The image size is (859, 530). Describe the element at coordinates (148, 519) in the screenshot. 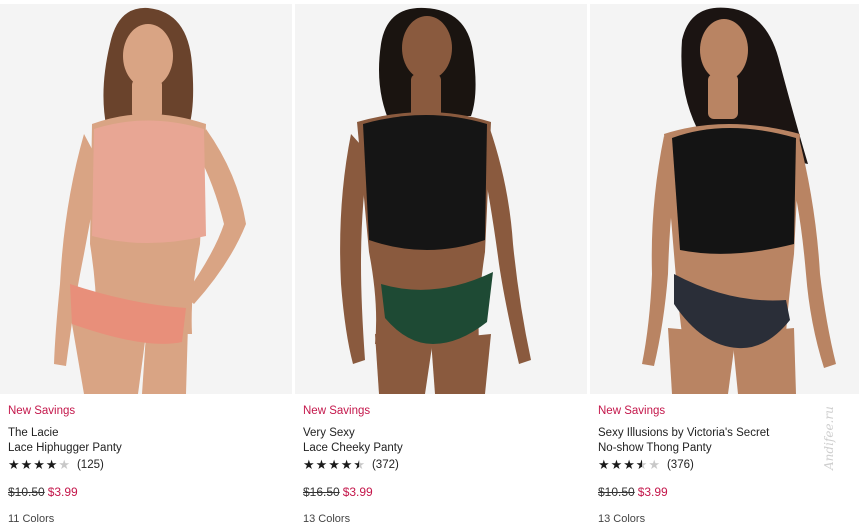

I see `color-count: 11 Colors` at that location.